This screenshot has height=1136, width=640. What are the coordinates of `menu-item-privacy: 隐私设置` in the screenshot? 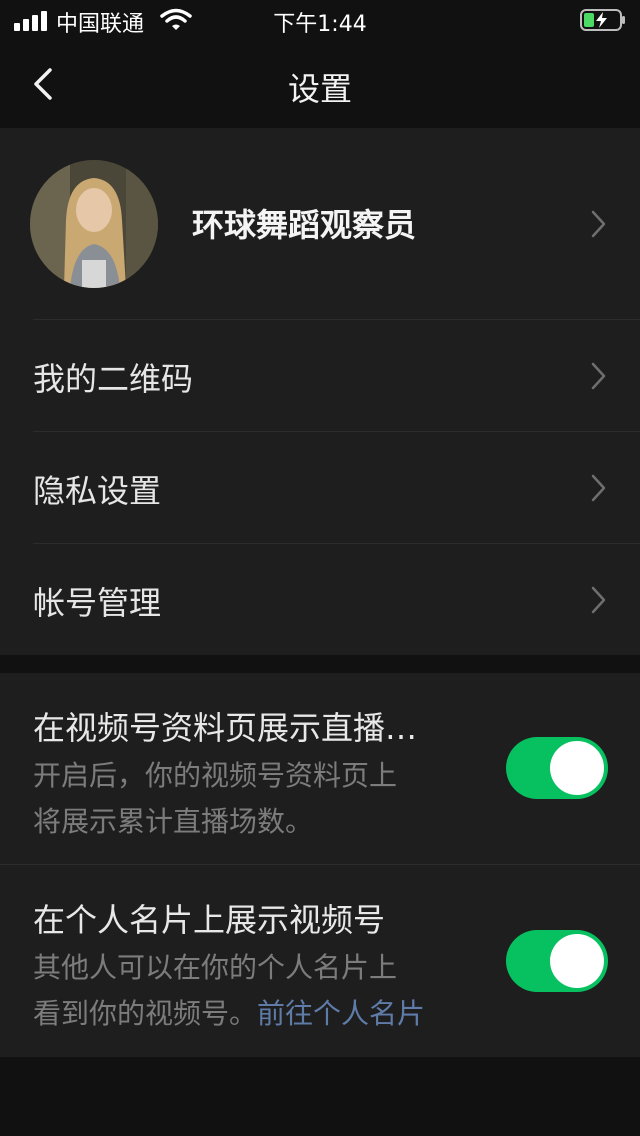 It's located at (320, 488).